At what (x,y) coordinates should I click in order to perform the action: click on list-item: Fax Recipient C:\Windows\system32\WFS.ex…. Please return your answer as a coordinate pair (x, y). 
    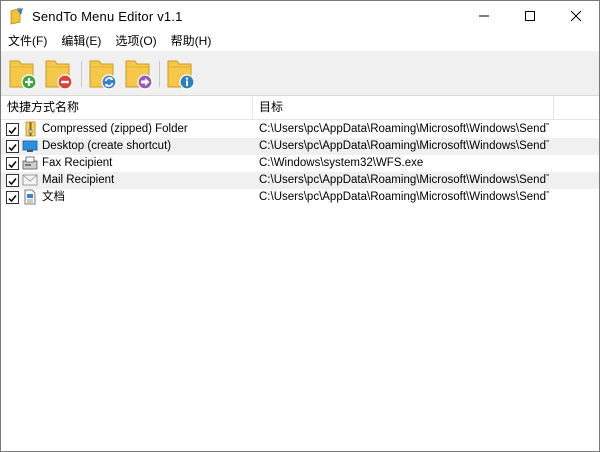
    Looking at the image, I should click on (300, 163).